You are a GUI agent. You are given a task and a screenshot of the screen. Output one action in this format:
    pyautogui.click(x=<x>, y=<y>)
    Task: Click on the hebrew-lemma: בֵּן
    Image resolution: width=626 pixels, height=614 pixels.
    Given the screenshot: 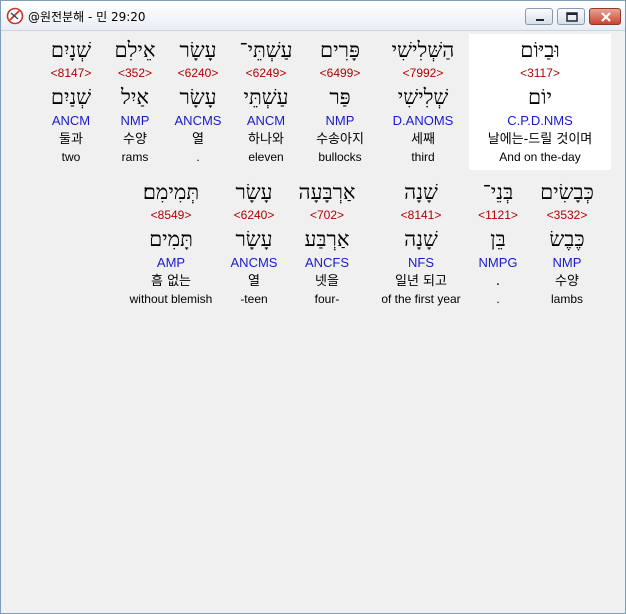 What is the action you would take?
    pyautogui.click(x=498, y=239)
    